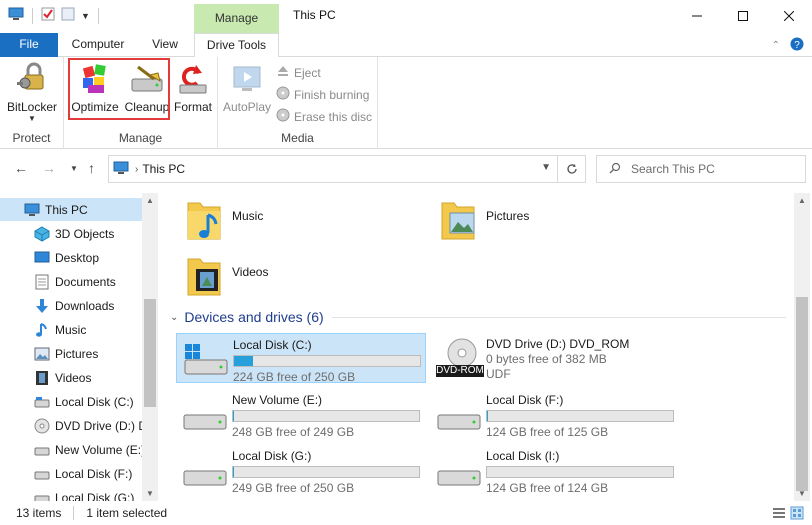 This screenshot has height=525, width=812. What do you see at coordinates (546, 359) in the screenshot?
I see `drive-free-space: 0 bytes free of 382 MB` at bounding box center [546, 359].